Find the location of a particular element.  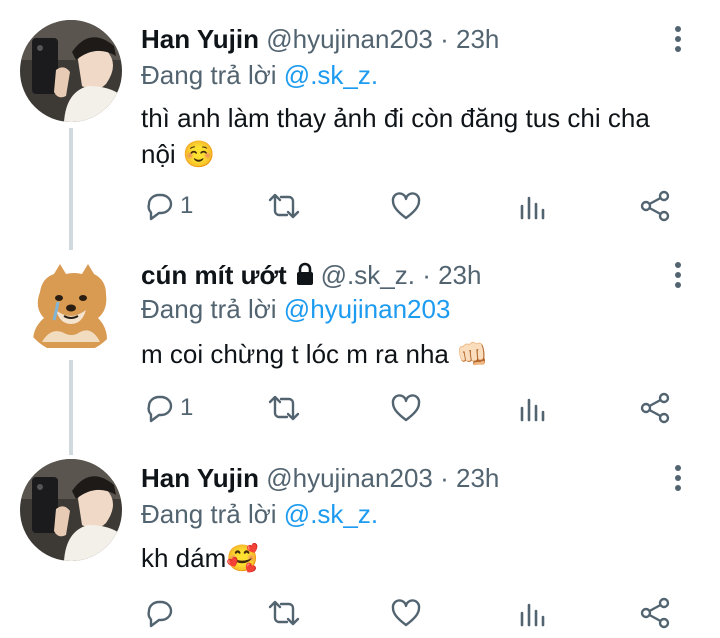

lock-icon is located at coordinates (305, 277).